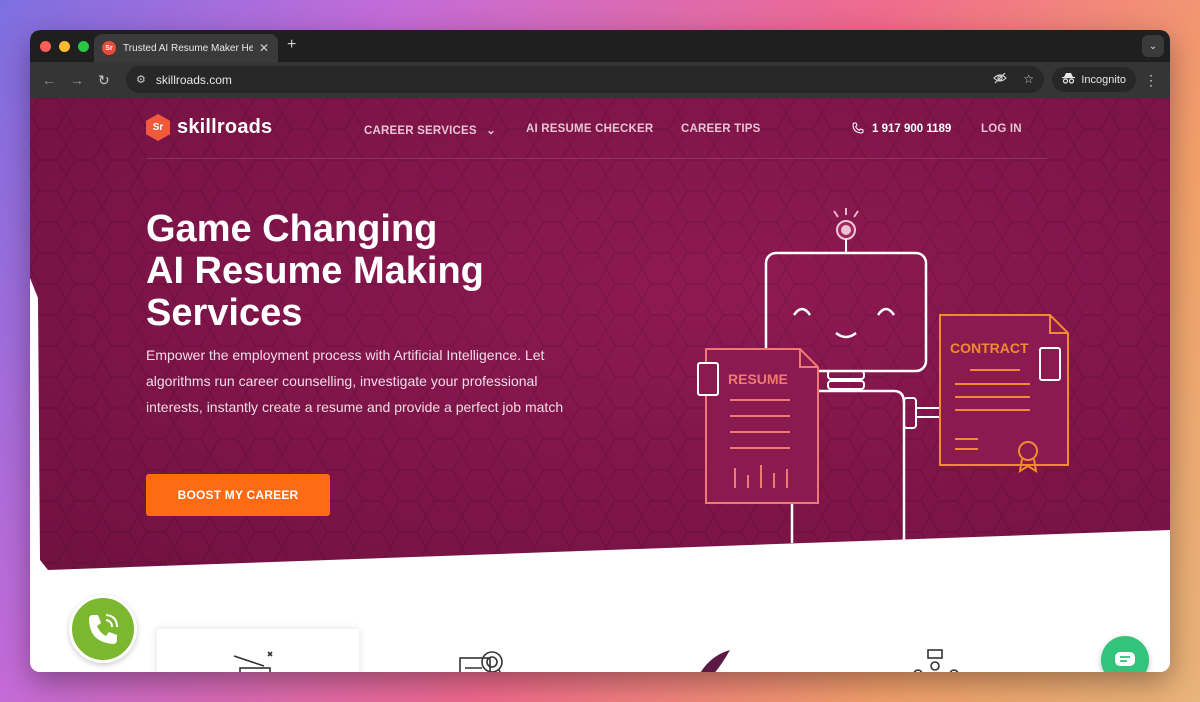  I want to click on robot-illustration: RESUME CONTRACT, so click(883, 375).